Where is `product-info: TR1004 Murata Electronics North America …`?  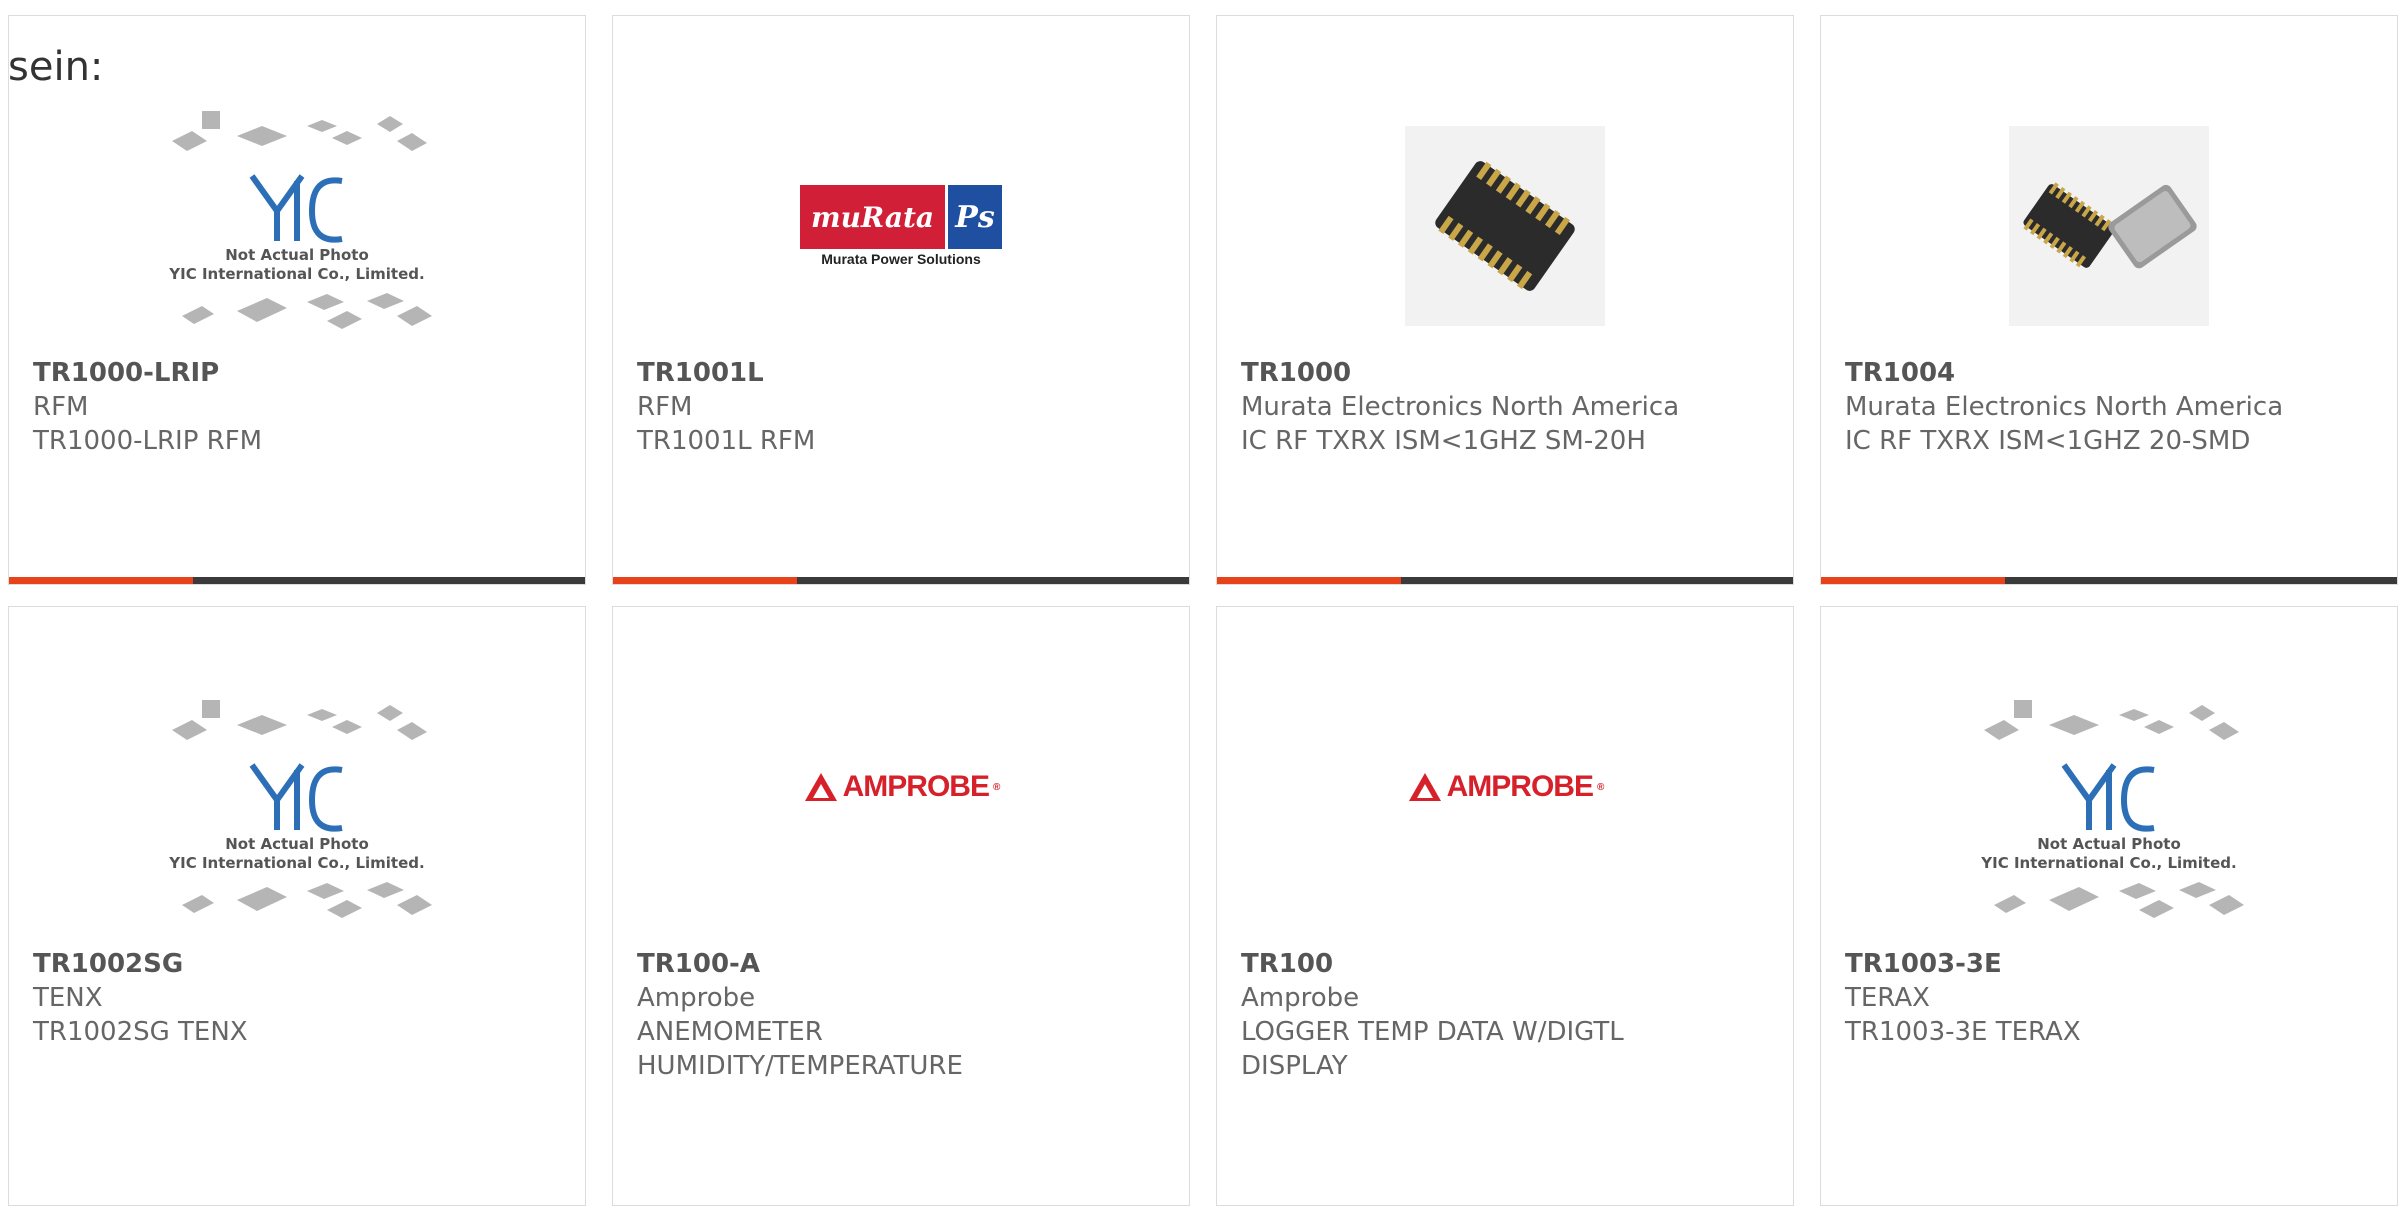 product-info: TR1004 Murata Electronics North America … is located at coordinates (2111, 407).